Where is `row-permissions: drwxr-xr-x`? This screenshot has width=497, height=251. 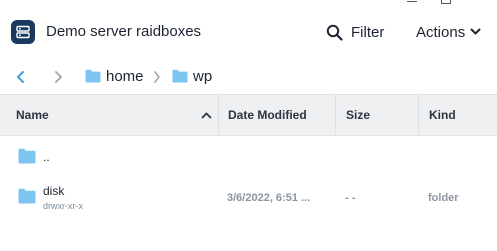 row-permissions: drwxr-xr-x is located at coordinates (63, 206).